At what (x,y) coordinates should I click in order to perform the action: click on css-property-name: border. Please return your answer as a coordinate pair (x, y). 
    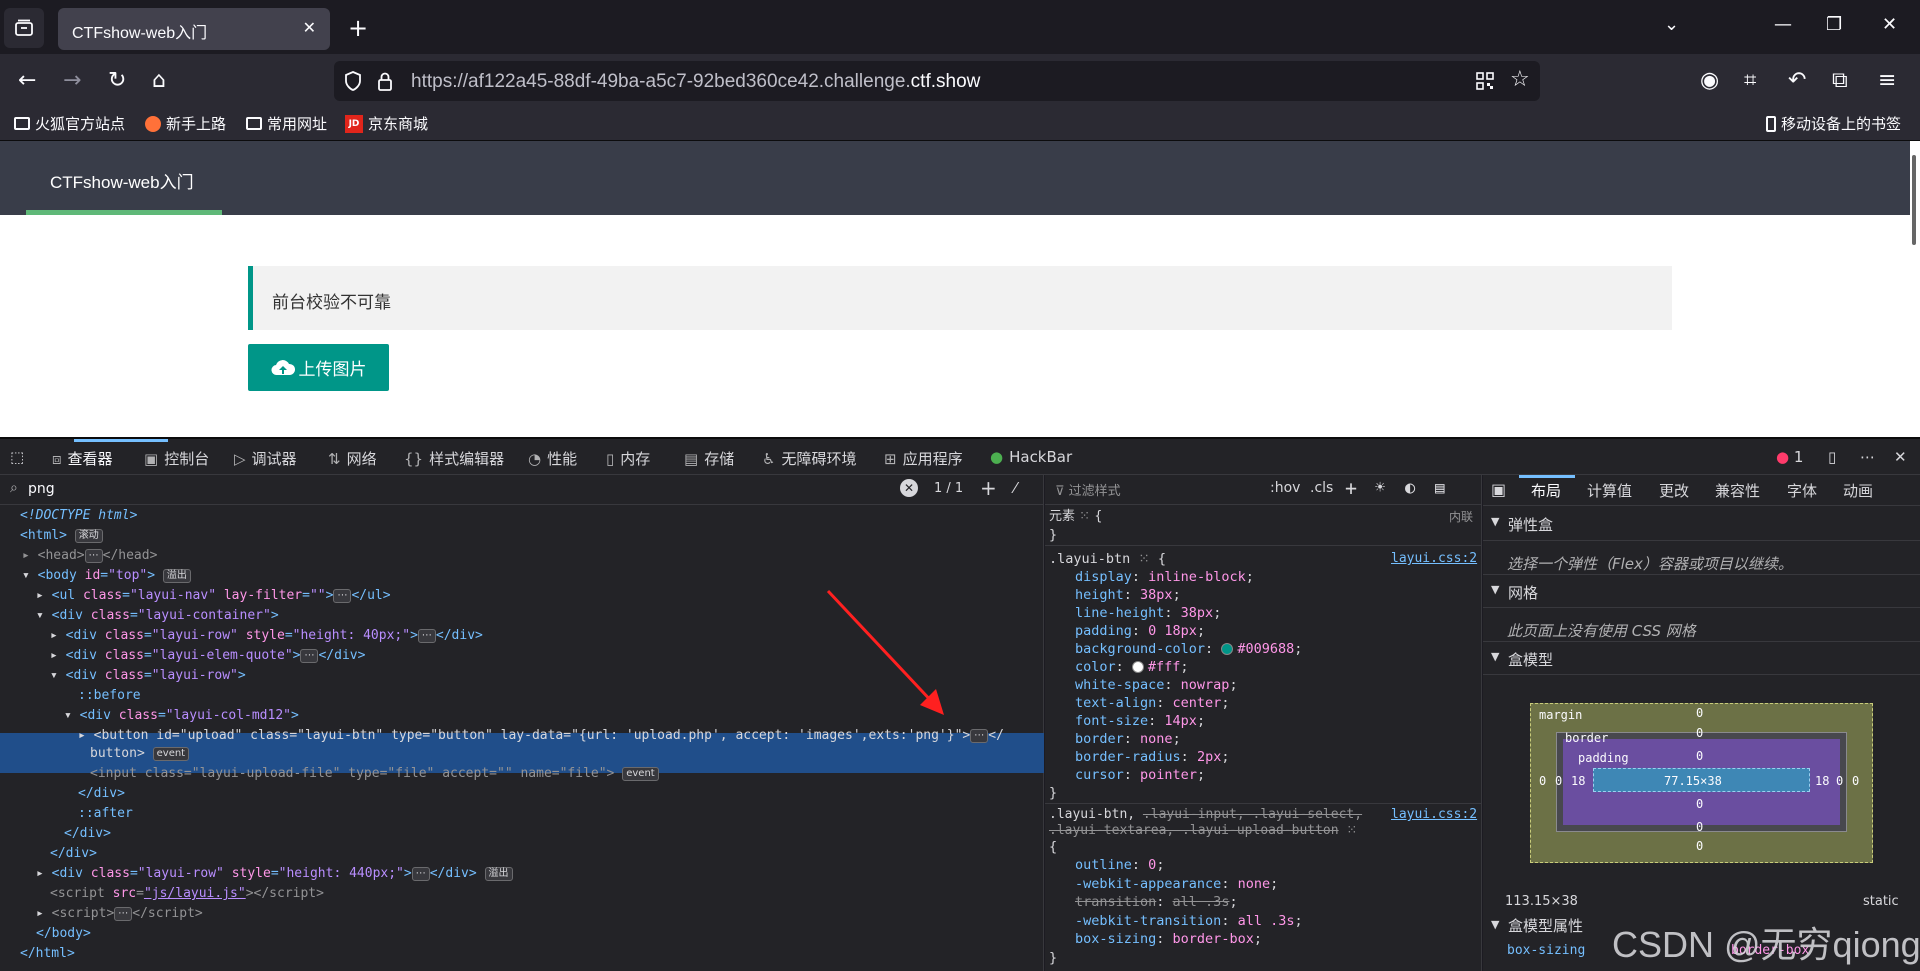
    Looking at the image, I should click on (1099, 739).